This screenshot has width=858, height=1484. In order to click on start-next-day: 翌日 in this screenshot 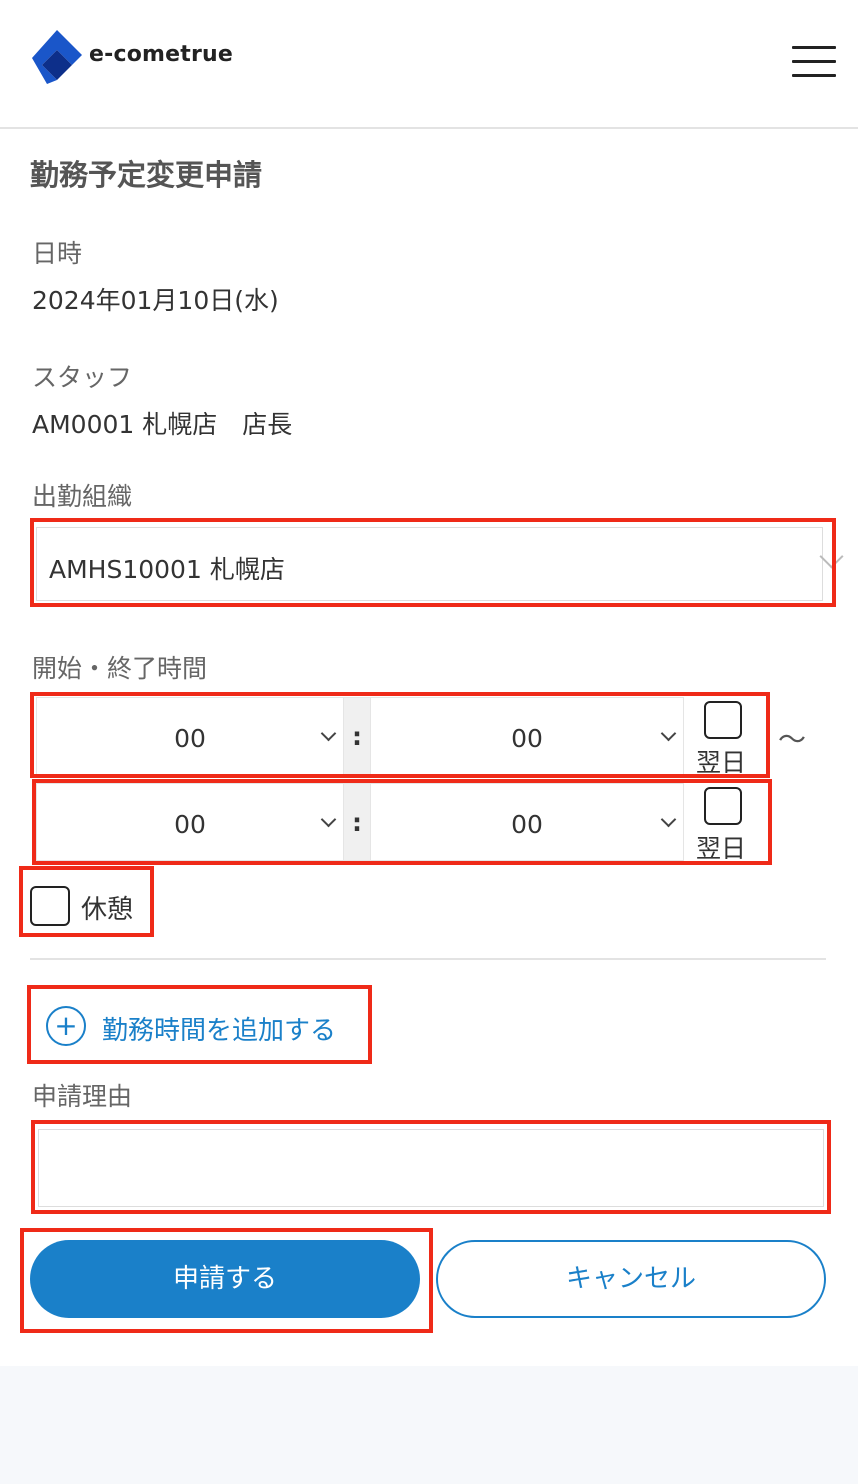, I will do `click(722, 737)`.